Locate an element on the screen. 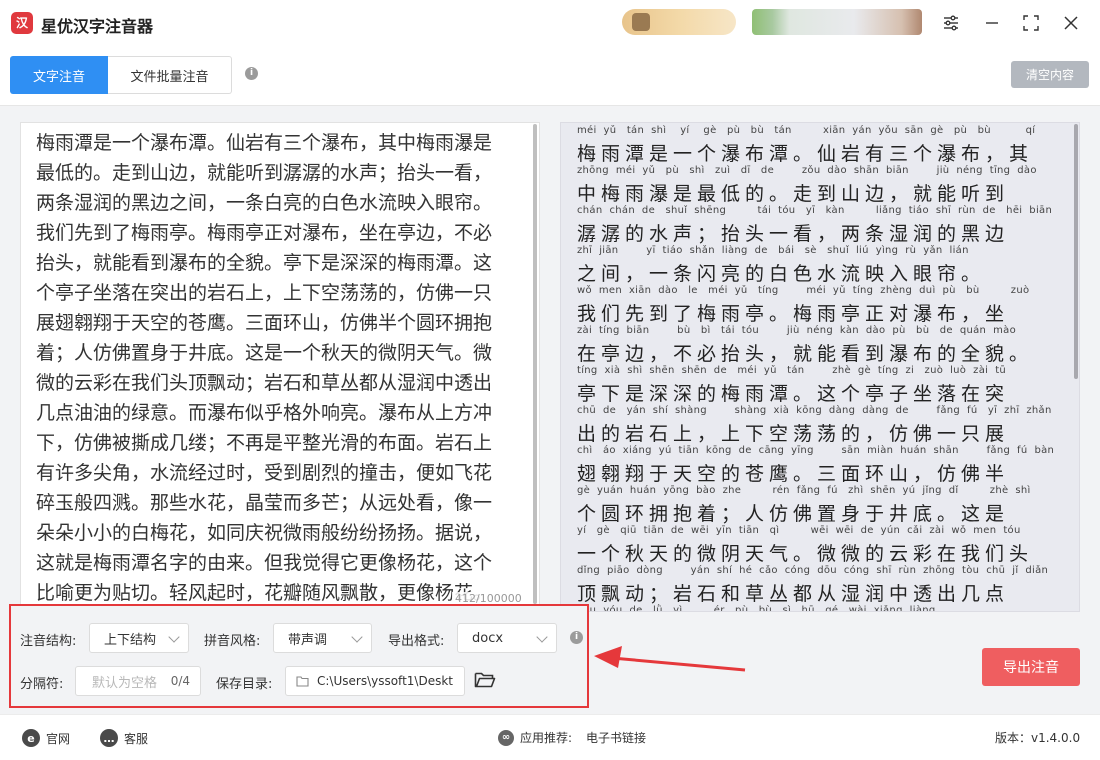  hanzi-line: 一个秋天的微阴天气。微微的云彩在我们头 is located at coordinates (805, 554).